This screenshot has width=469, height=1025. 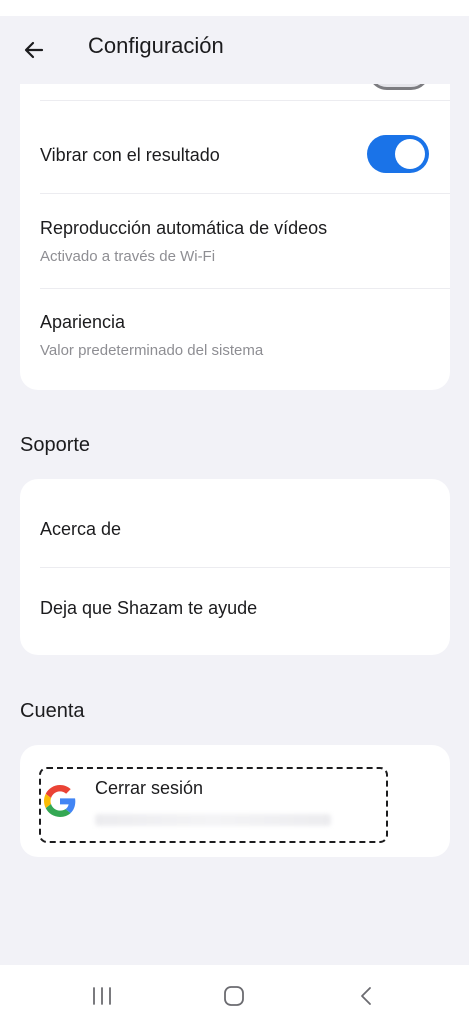 I want to click on support-section-title: Soporte, so click(x=55, y=445).